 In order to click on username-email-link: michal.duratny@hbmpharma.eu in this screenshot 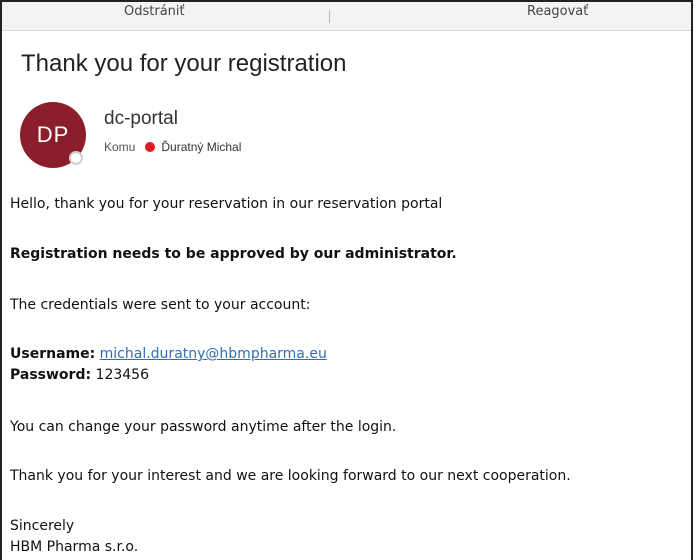, I will do `click(213, 354)`.